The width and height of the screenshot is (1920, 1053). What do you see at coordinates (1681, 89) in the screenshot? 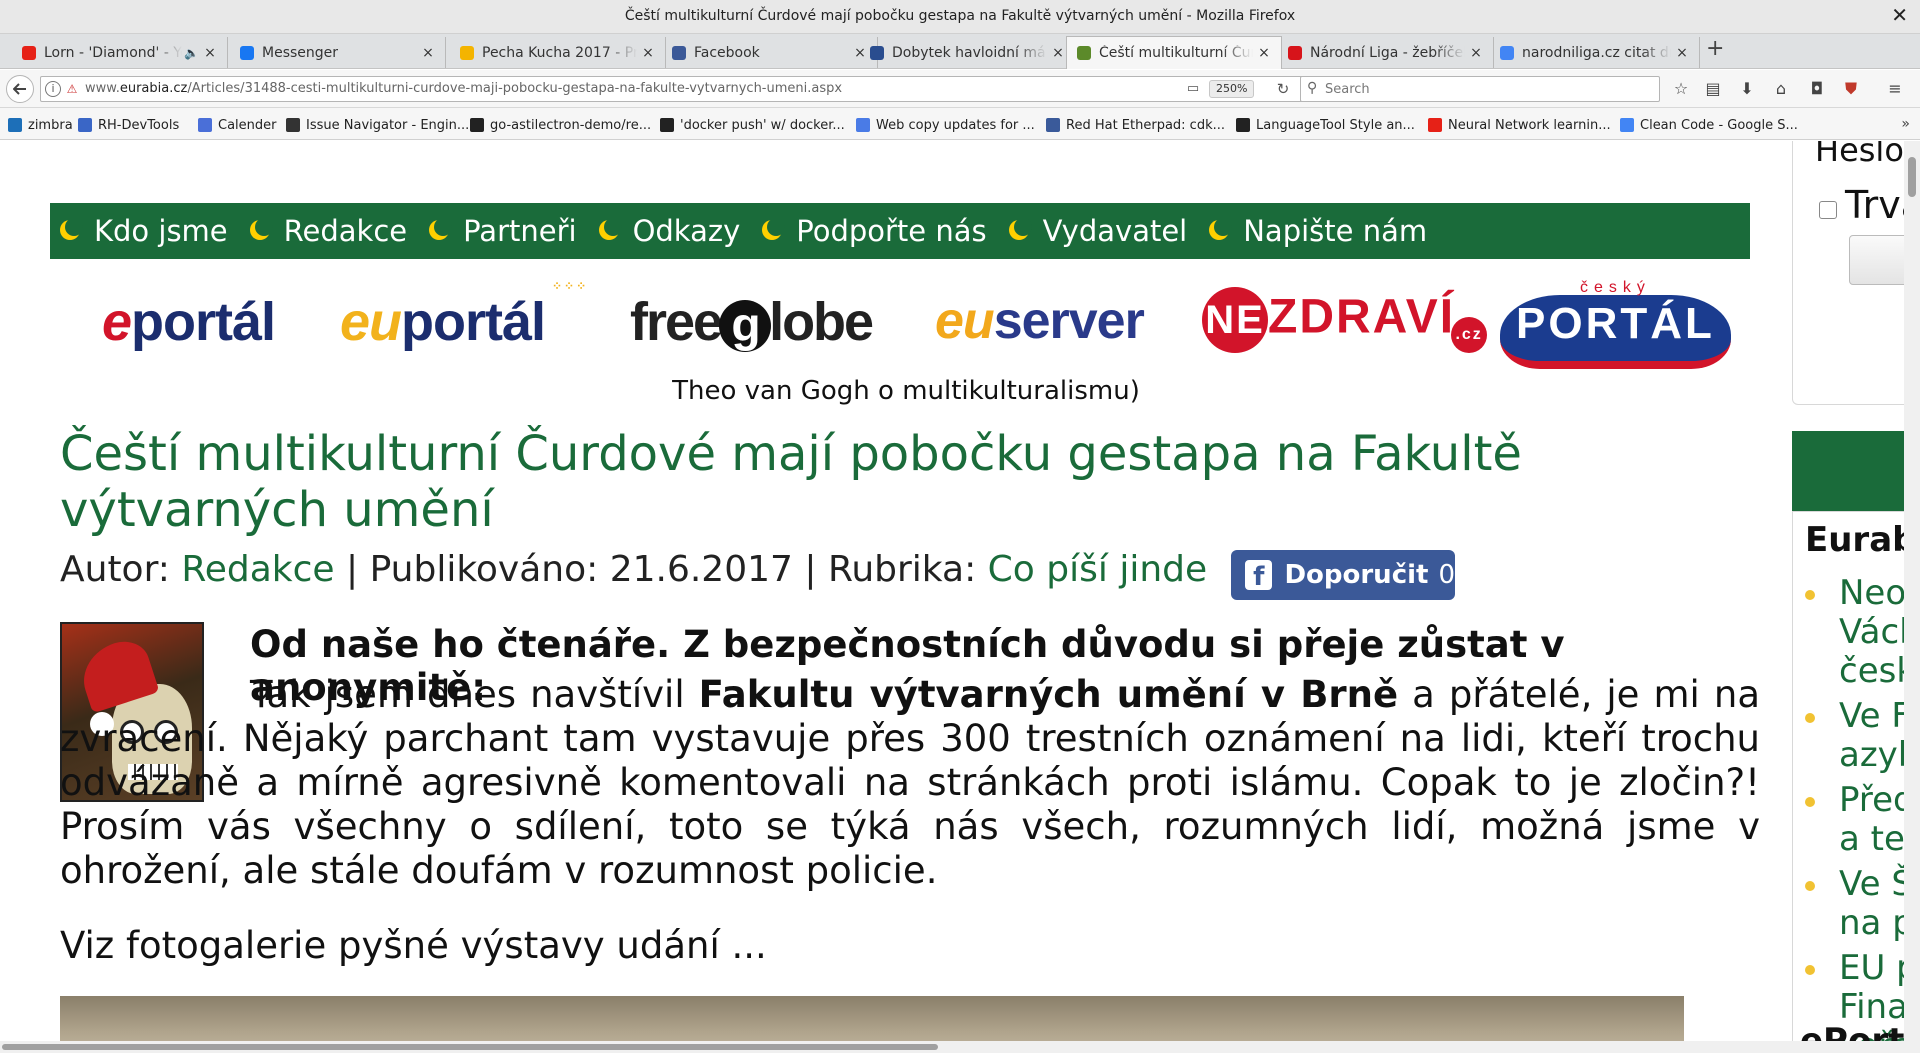
I see `bookmark-star-icon: ☆` at bounding box center [1681, 89].